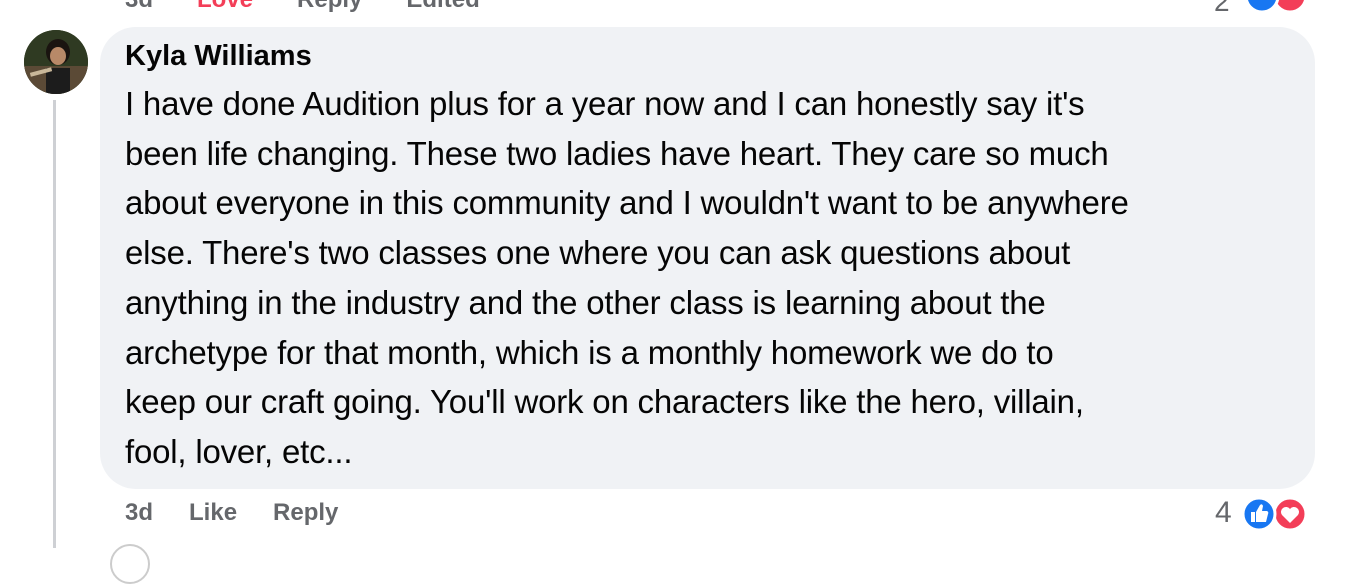 This screenshot has height=584, width=1364. What do you see at coordinates (442, 7) in the screenshot?
I see `previous-edited-label: Edited` at bounding box center [442, 7].